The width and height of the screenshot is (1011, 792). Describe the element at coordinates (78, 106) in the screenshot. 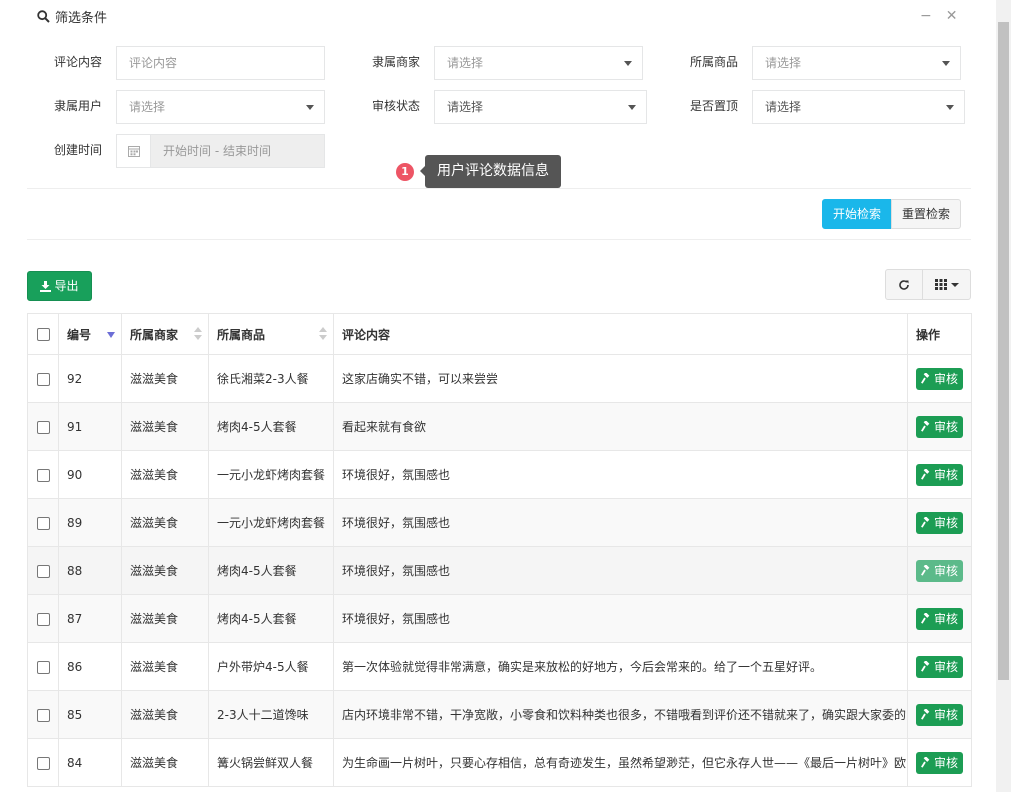

I see `user-label: 隶属用户` at that location.